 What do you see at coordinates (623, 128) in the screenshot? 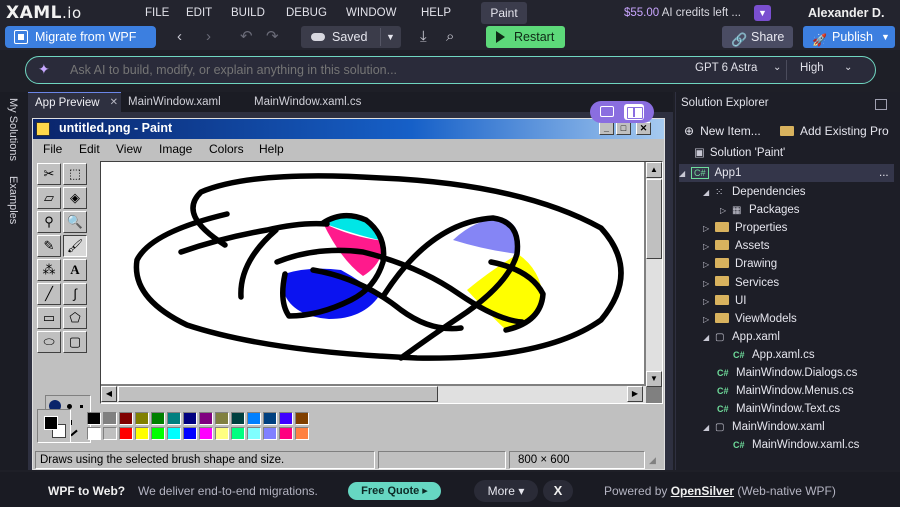
I see `maximize-icon: □` at bounding box center [623, 128].